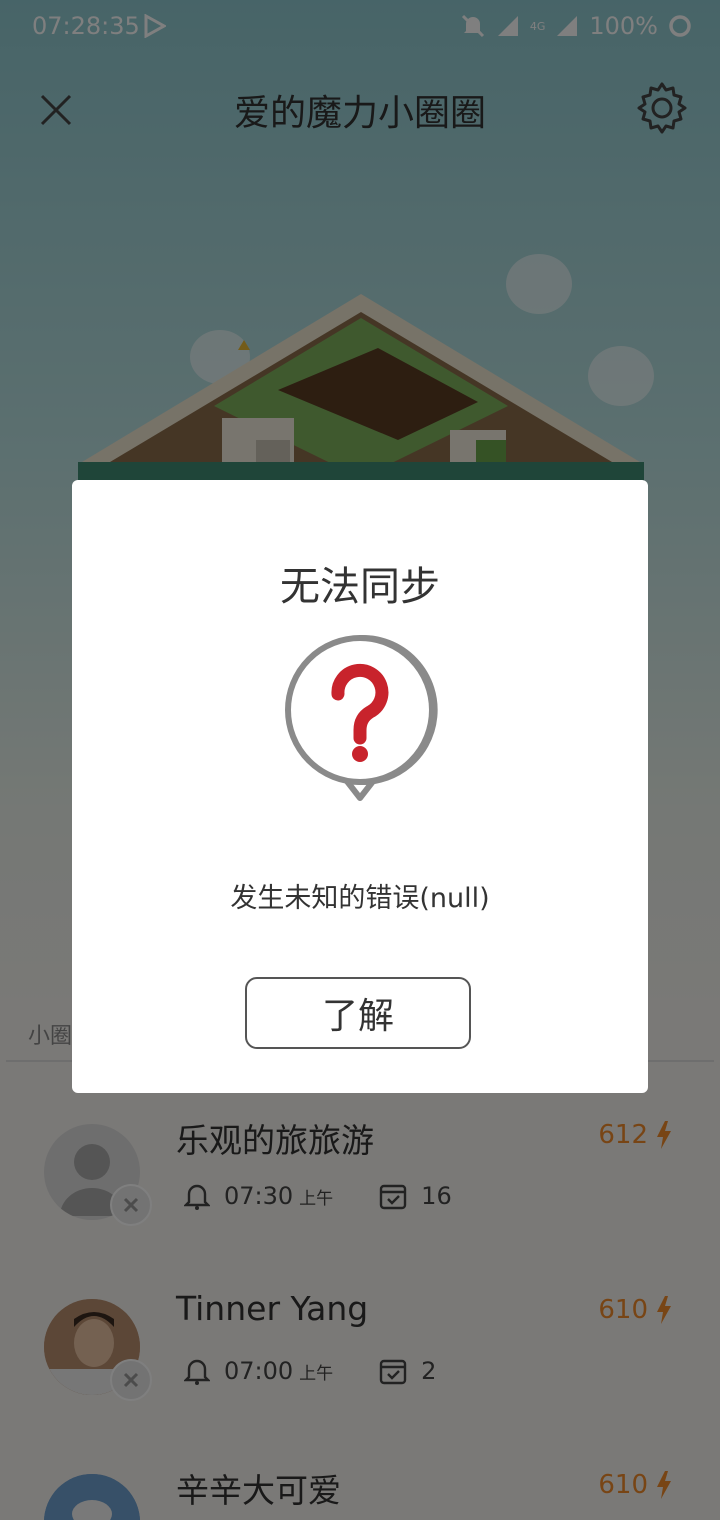 The width and height of the screenshot is (720, 1520). Describe the element at coordinates (360, 898) in the screenshot. I see `dialog-message: 发生未知的错误(null)` at that location.